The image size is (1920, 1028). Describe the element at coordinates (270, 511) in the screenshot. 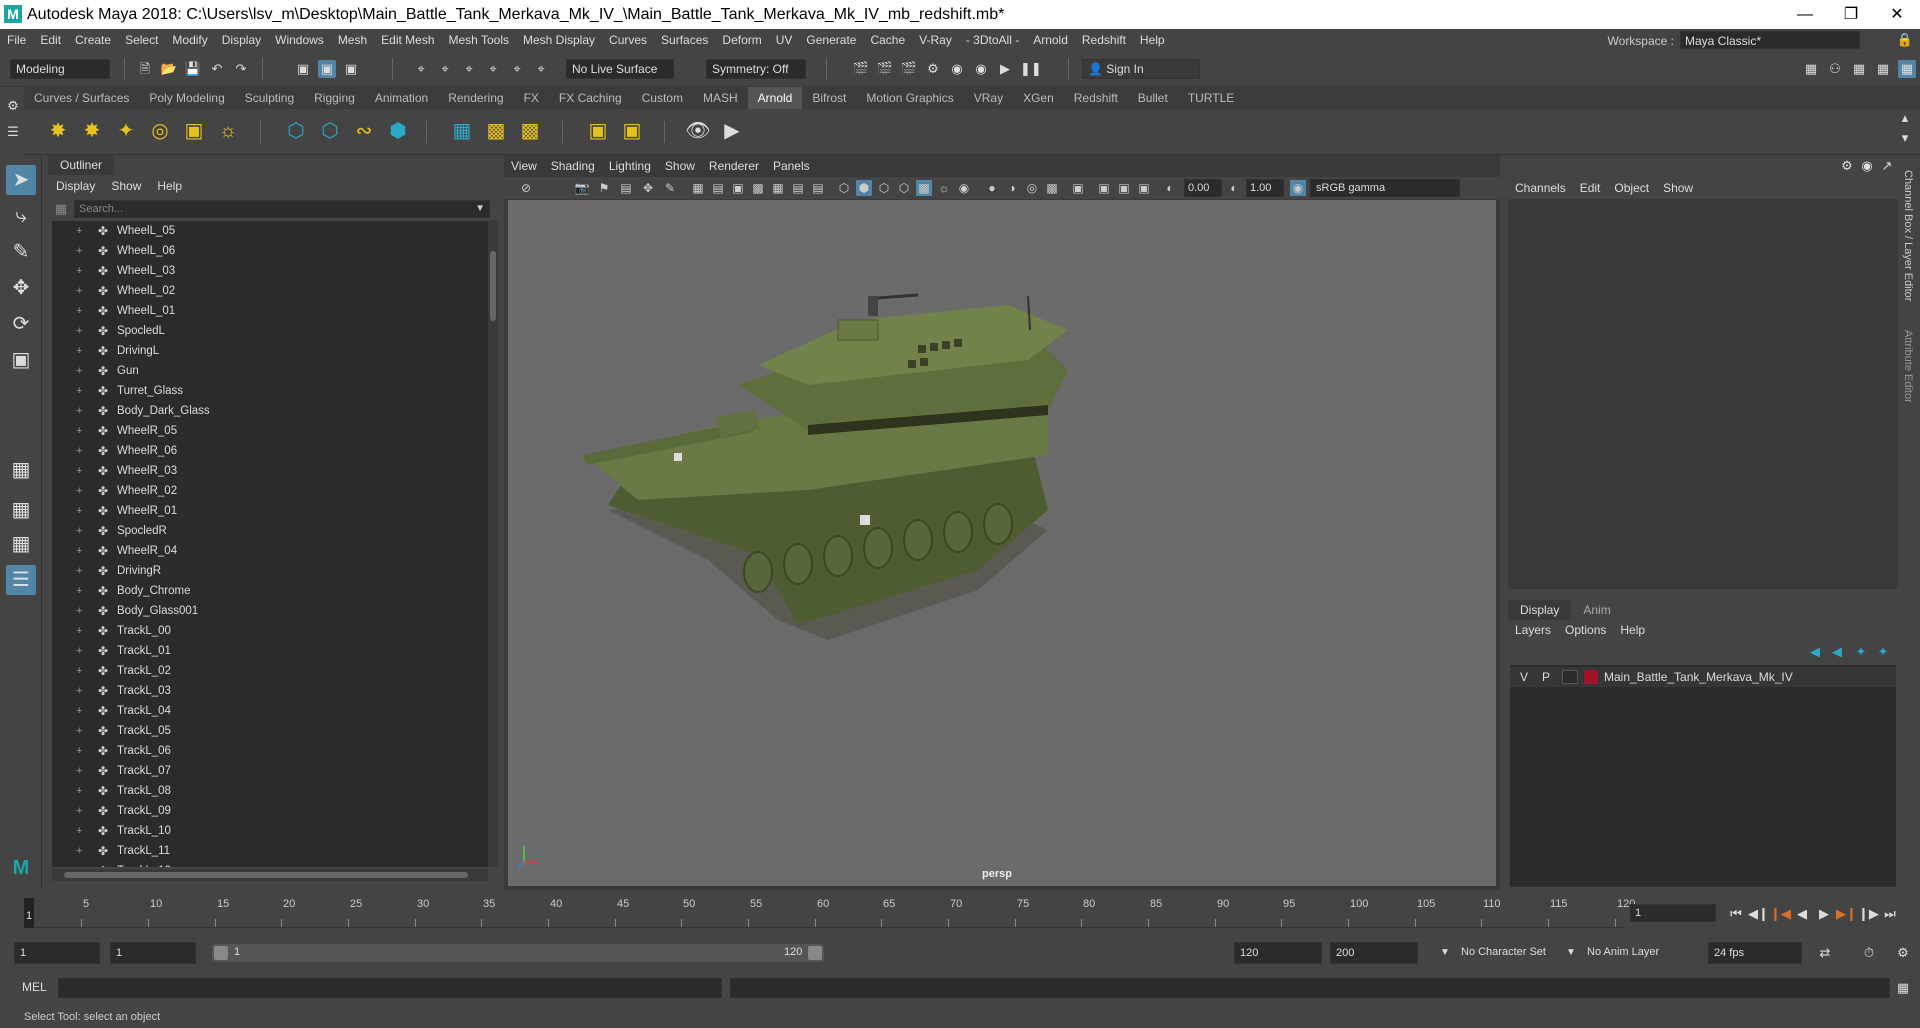

I see `outliner-item: + ✤ WheelR_01` at that location.